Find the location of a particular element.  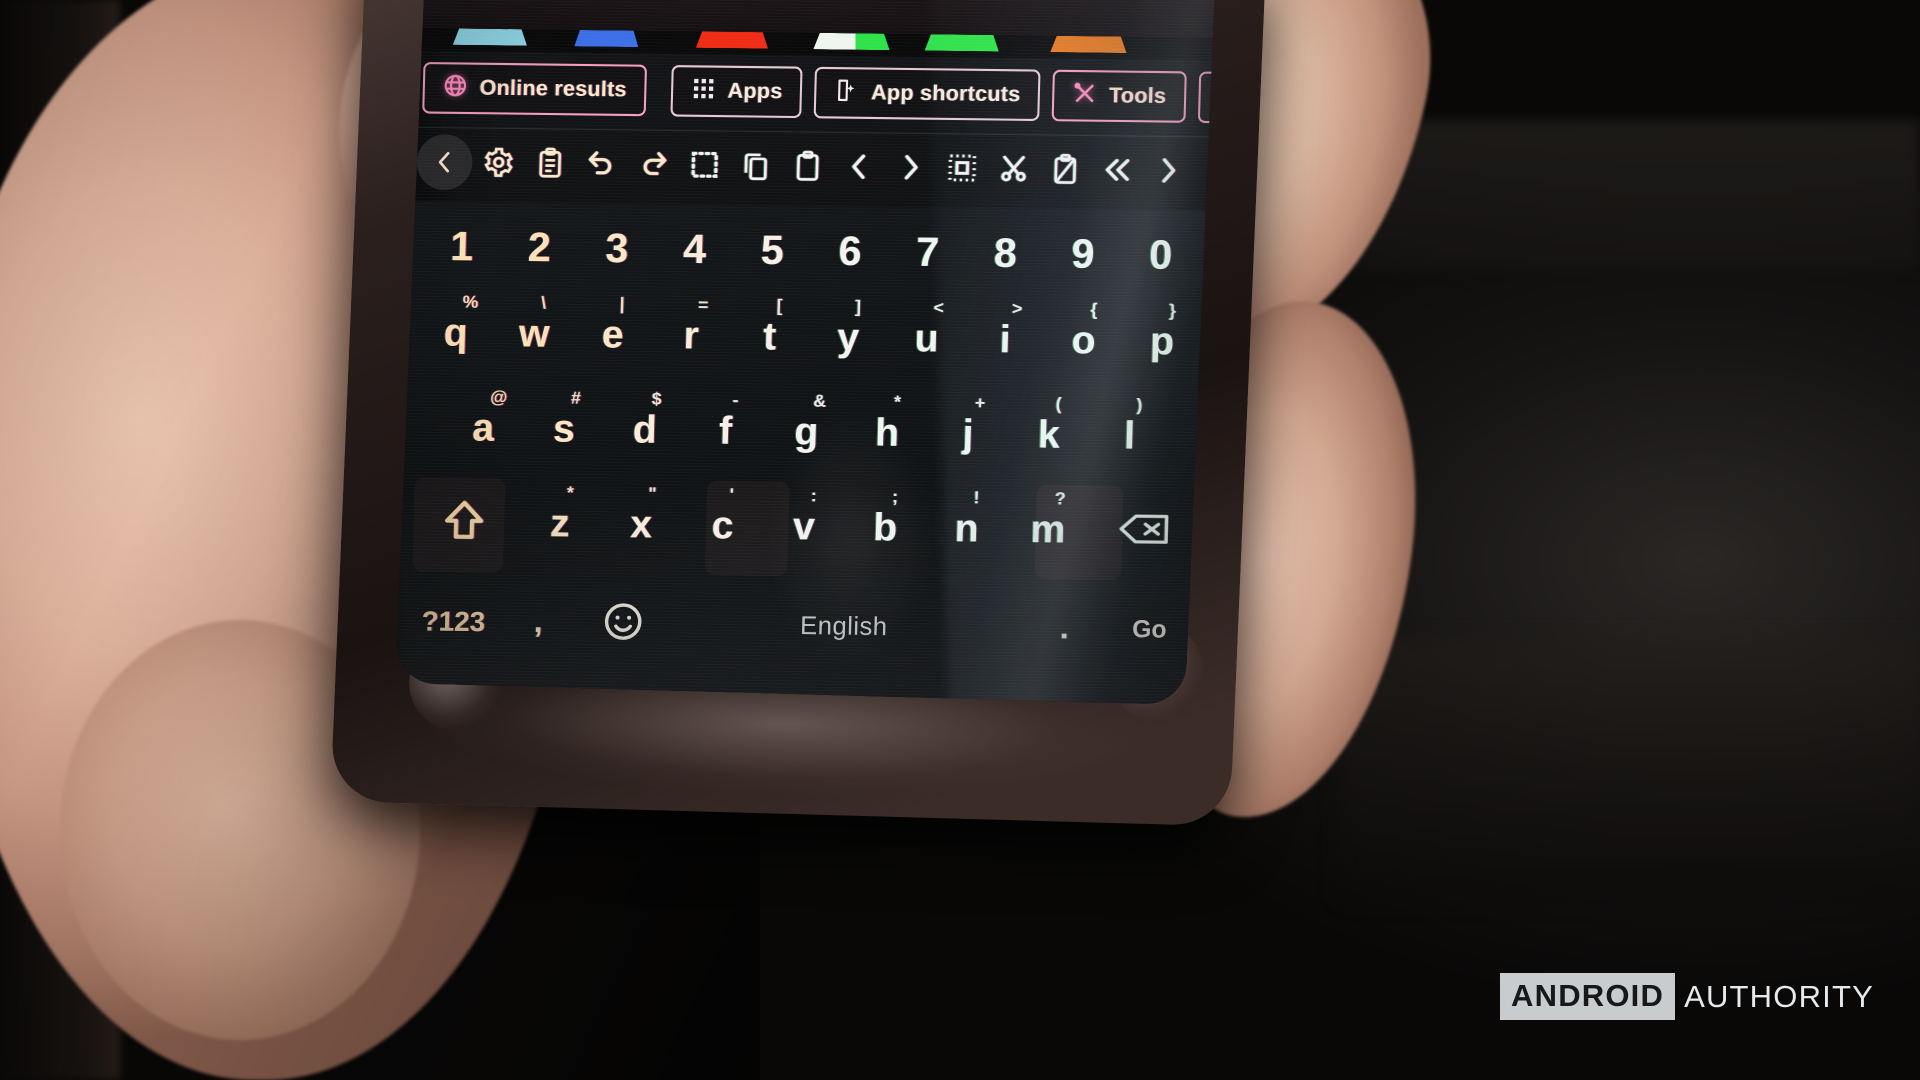

cut-scissors-icon is located at coordinates (1013, 169).